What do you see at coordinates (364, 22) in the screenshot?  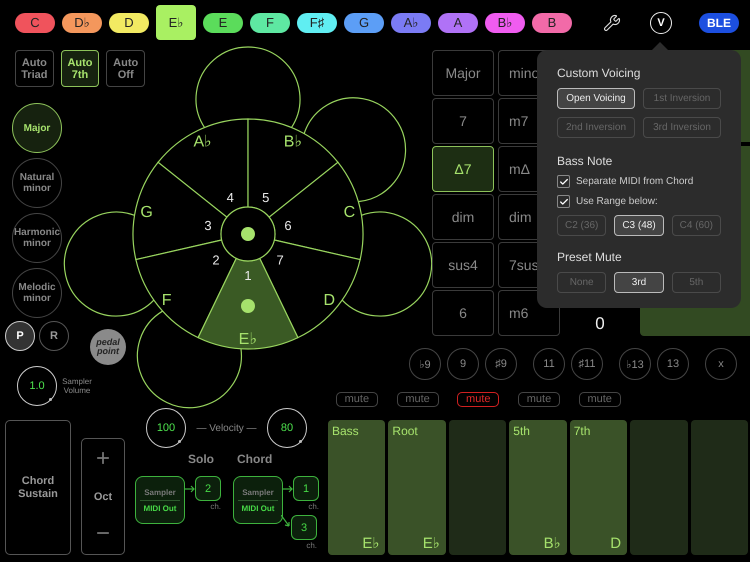 I see `key-button: G` at bounding box center [364, 22].